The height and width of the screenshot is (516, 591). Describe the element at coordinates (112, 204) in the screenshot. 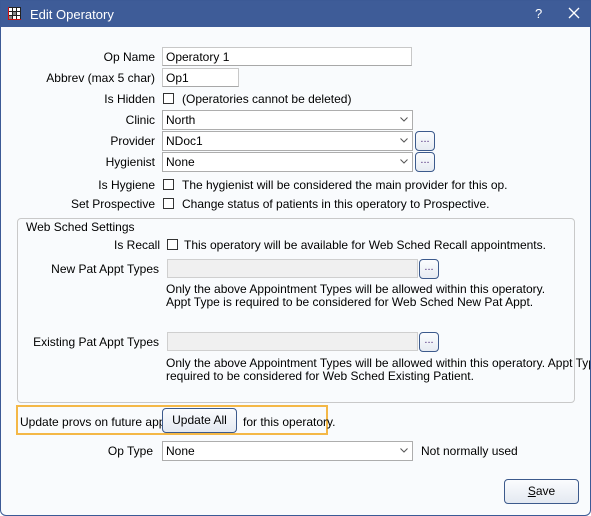

I see `set-prospective-label: Set Prospective` at that location.